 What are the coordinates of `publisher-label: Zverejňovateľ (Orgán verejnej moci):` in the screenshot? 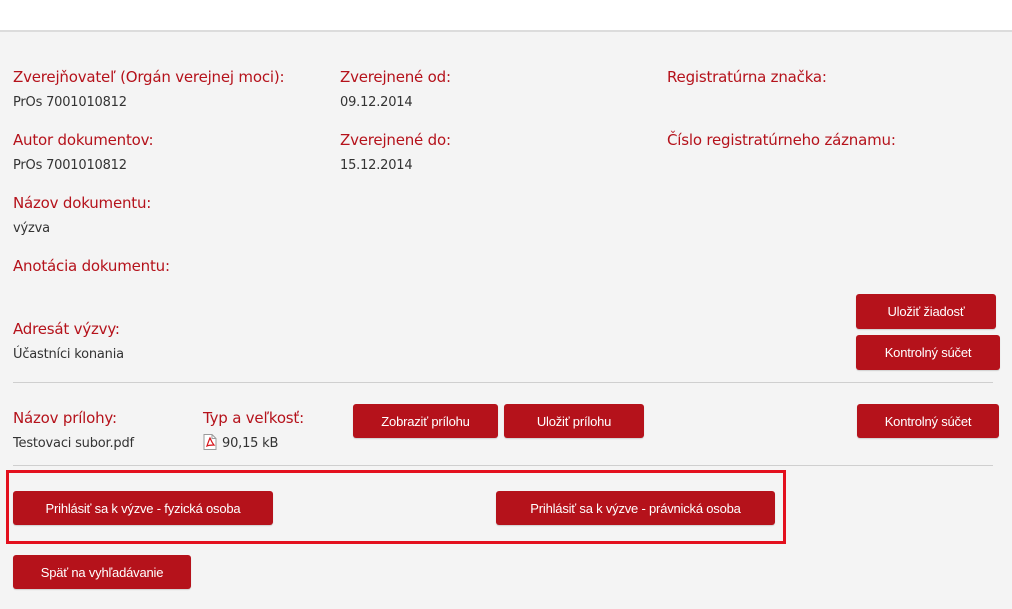 It's located at (149, 77).